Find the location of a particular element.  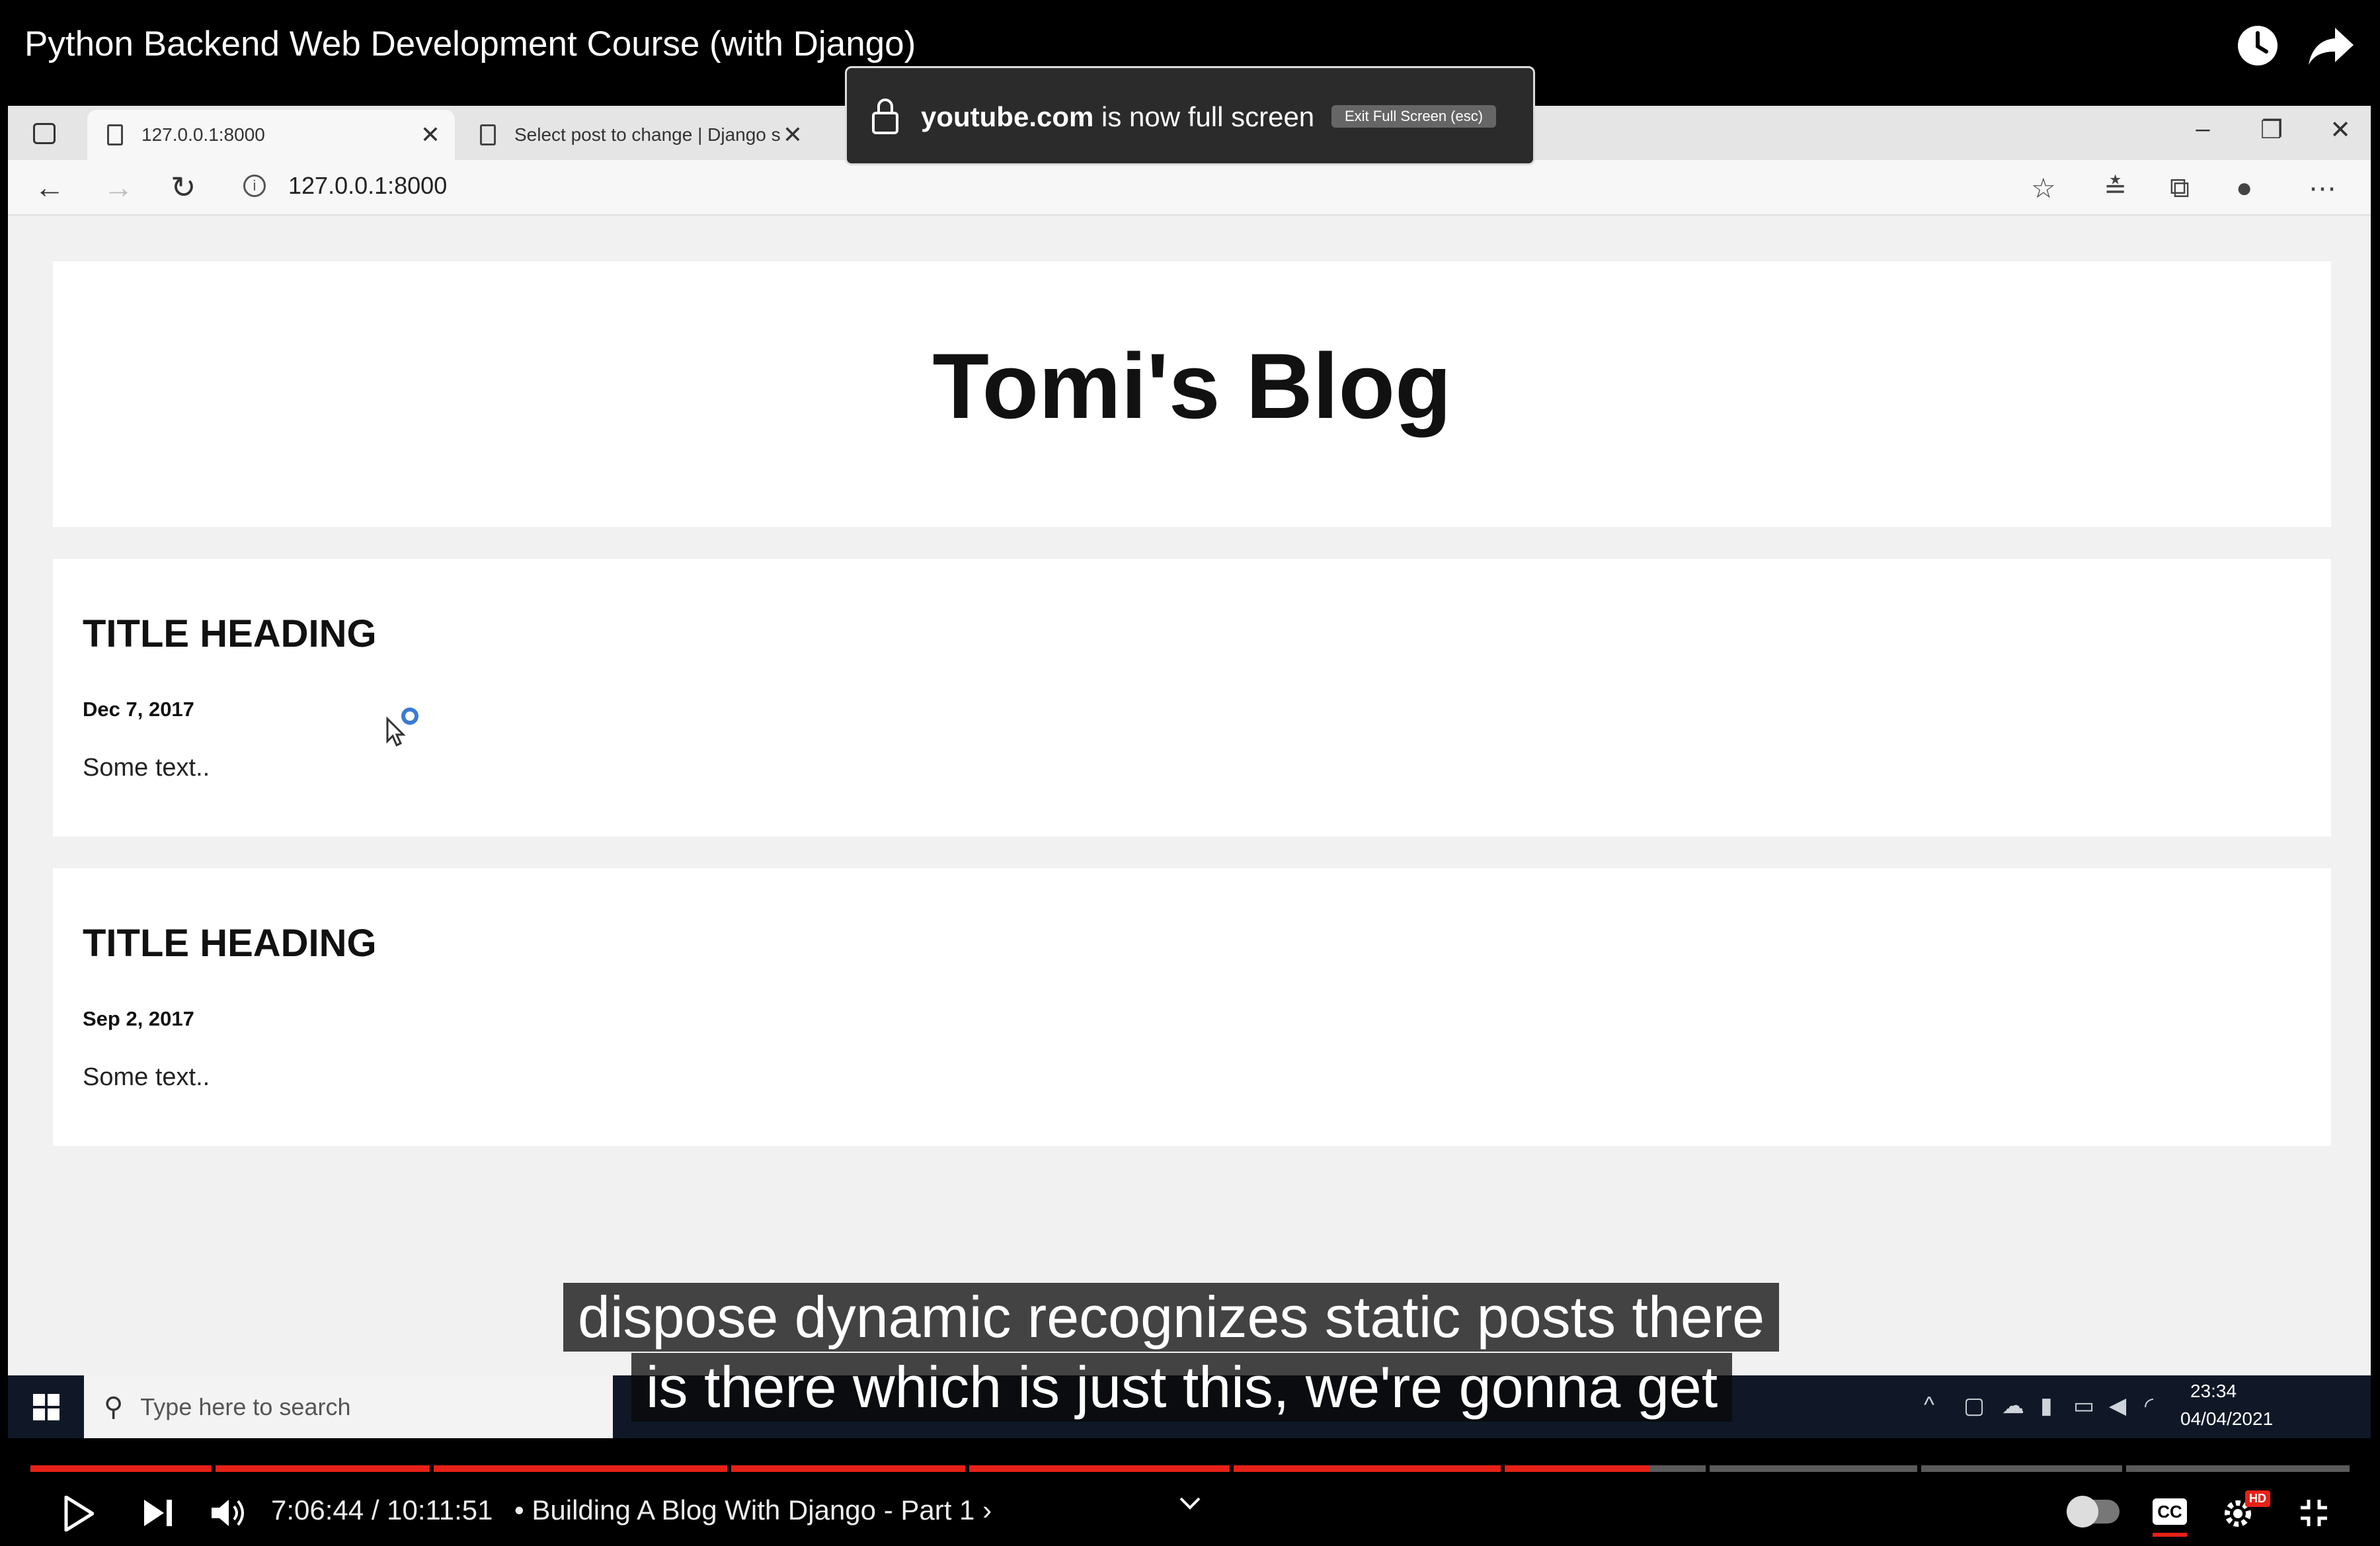

autoplay-knob is located at coordinates (2082, 1511).